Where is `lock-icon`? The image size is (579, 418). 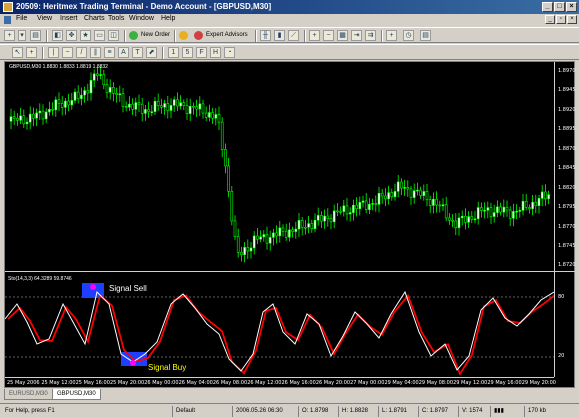 lock-icon is located at coordinates (184, 35).